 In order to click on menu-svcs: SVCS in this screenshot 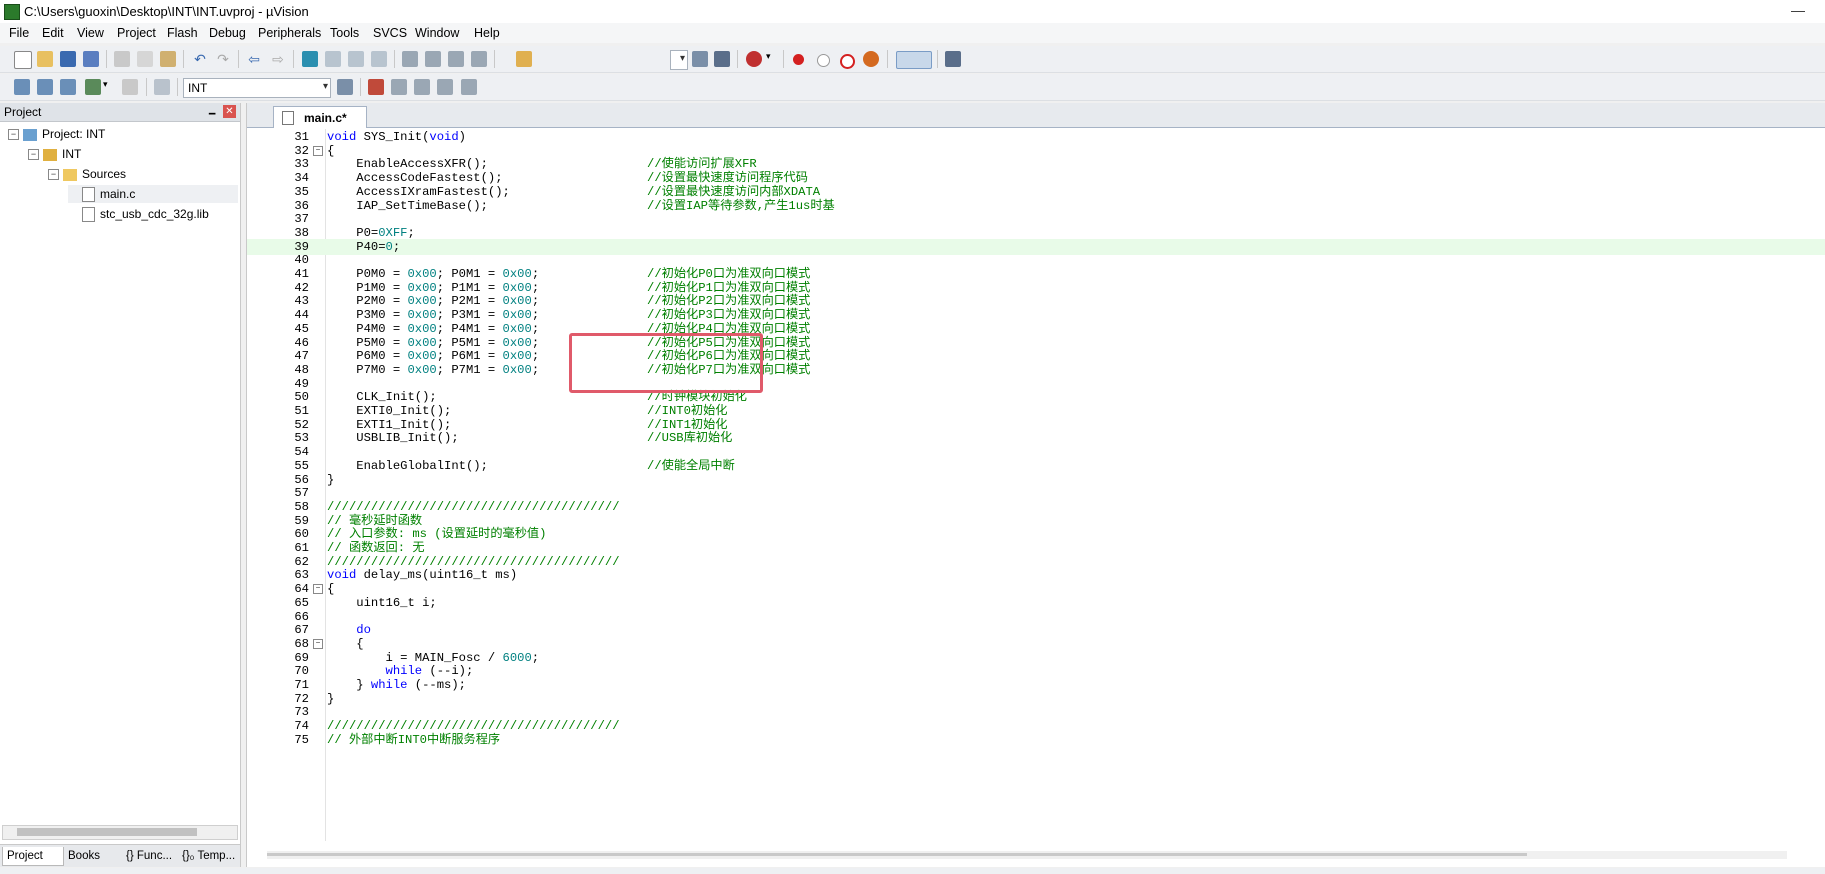, I will do `click(390, 33)`.